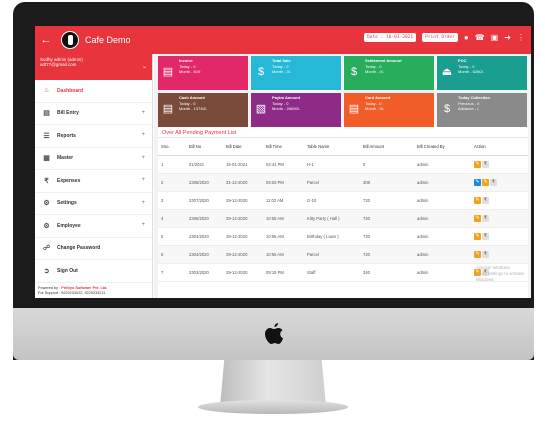 The width and height of the screenshot is (545, 444). What do you see at coordinates (46, 114) in the screenshot?
I see `receipt-icon: ▤` at bounding box center [46, 114].